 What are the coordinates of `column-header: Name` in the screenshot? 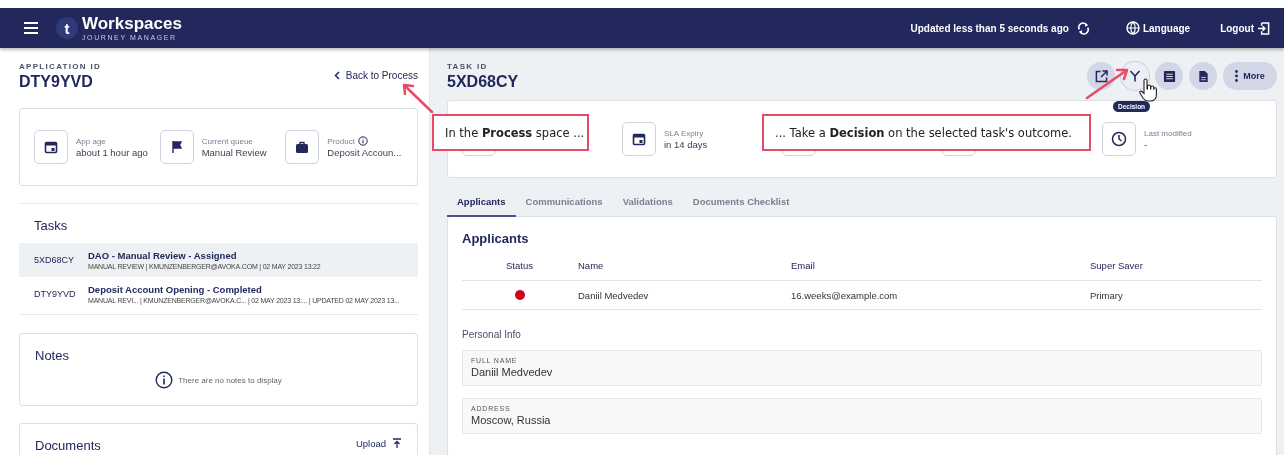 It's located at (591, 265).